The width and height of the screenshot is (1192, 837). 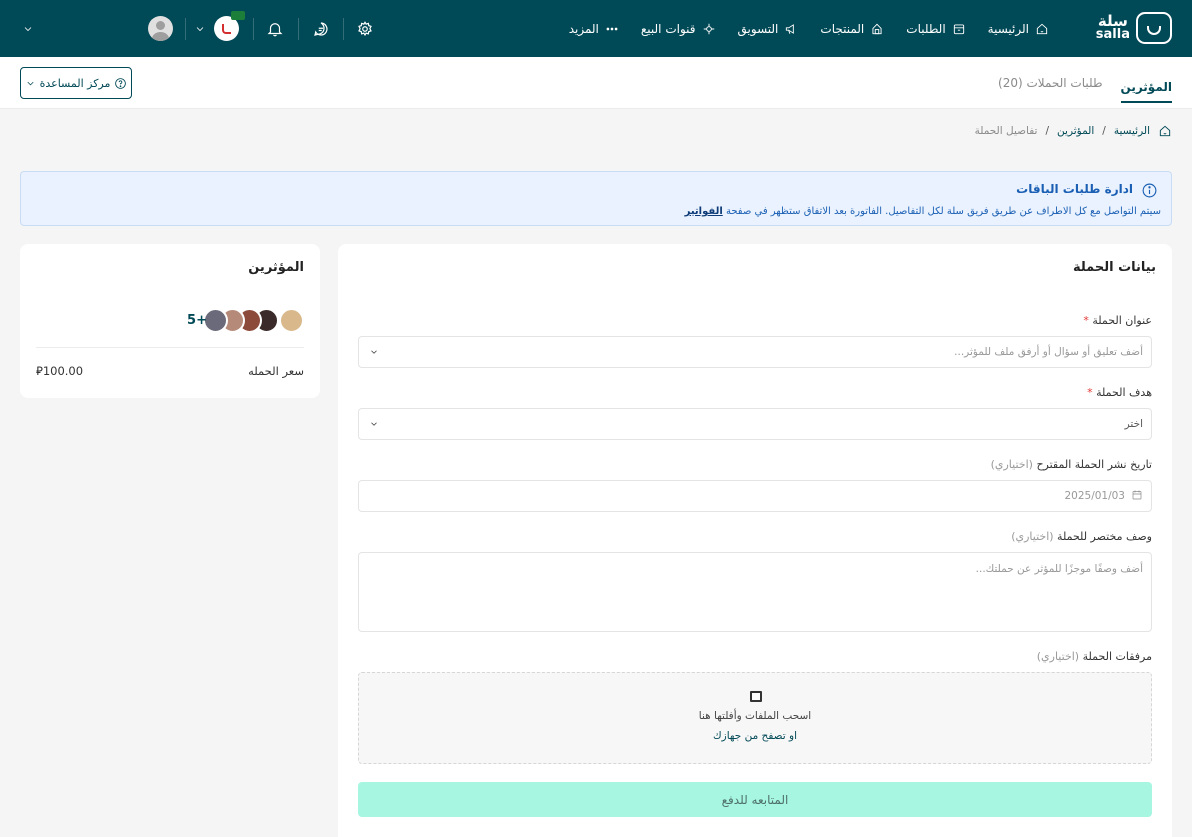 I want to click on calendar-icon, so click(x=1137, y=494).